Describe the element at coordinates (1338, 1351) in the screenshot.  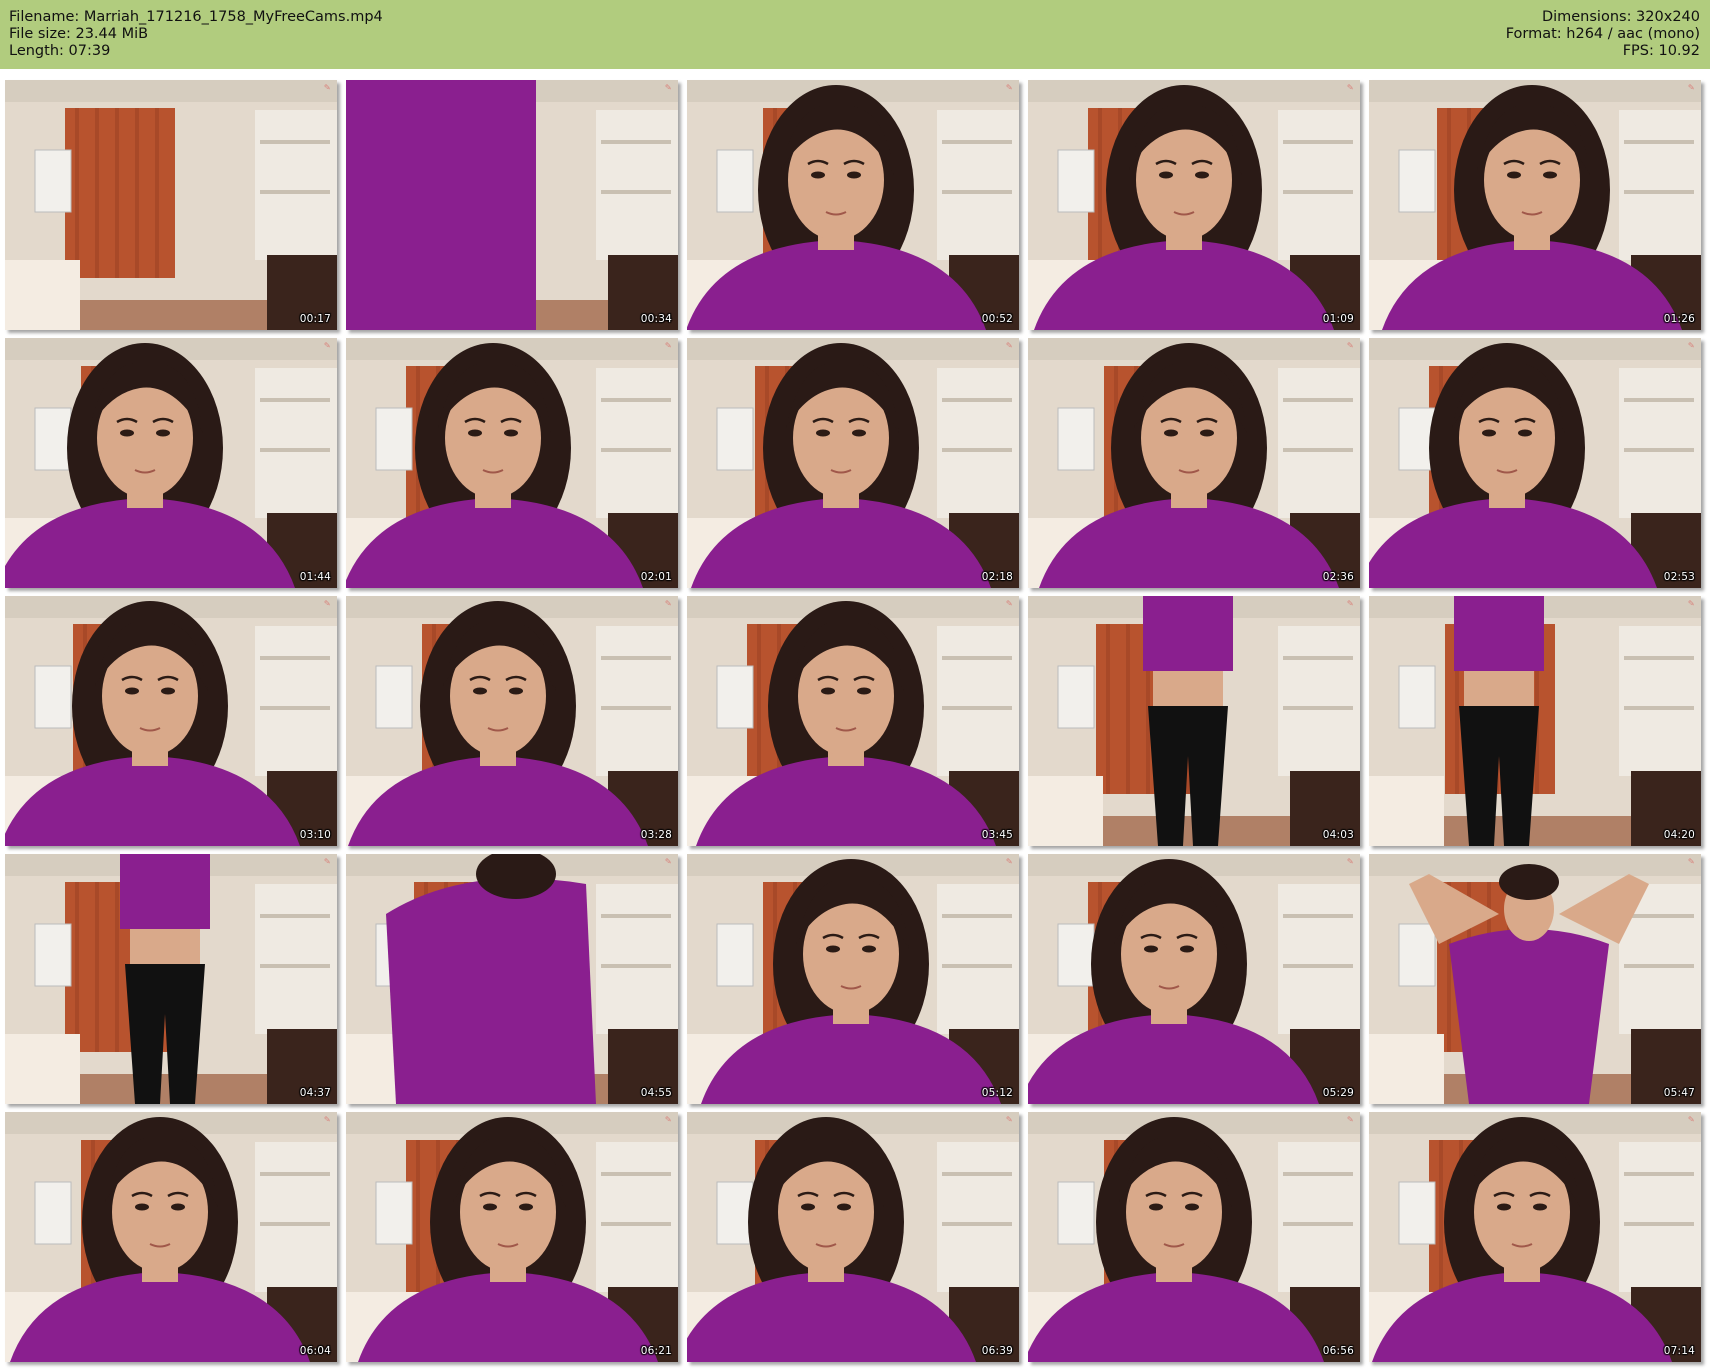
I see `thumbnail-timestamp: 06:56` at that location.